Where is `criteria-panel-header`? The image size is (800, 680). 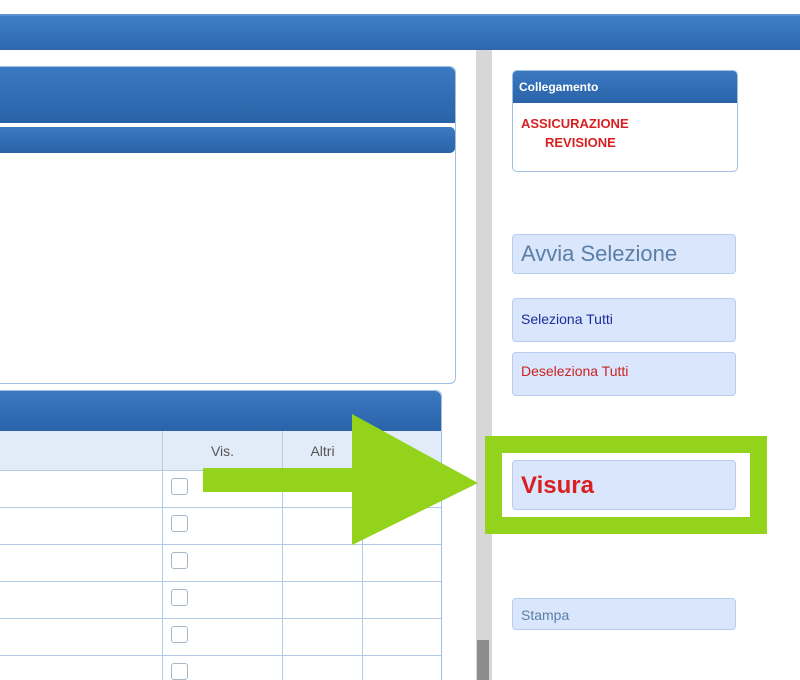 criteria-panel-header is located at coordinates (227, 95).